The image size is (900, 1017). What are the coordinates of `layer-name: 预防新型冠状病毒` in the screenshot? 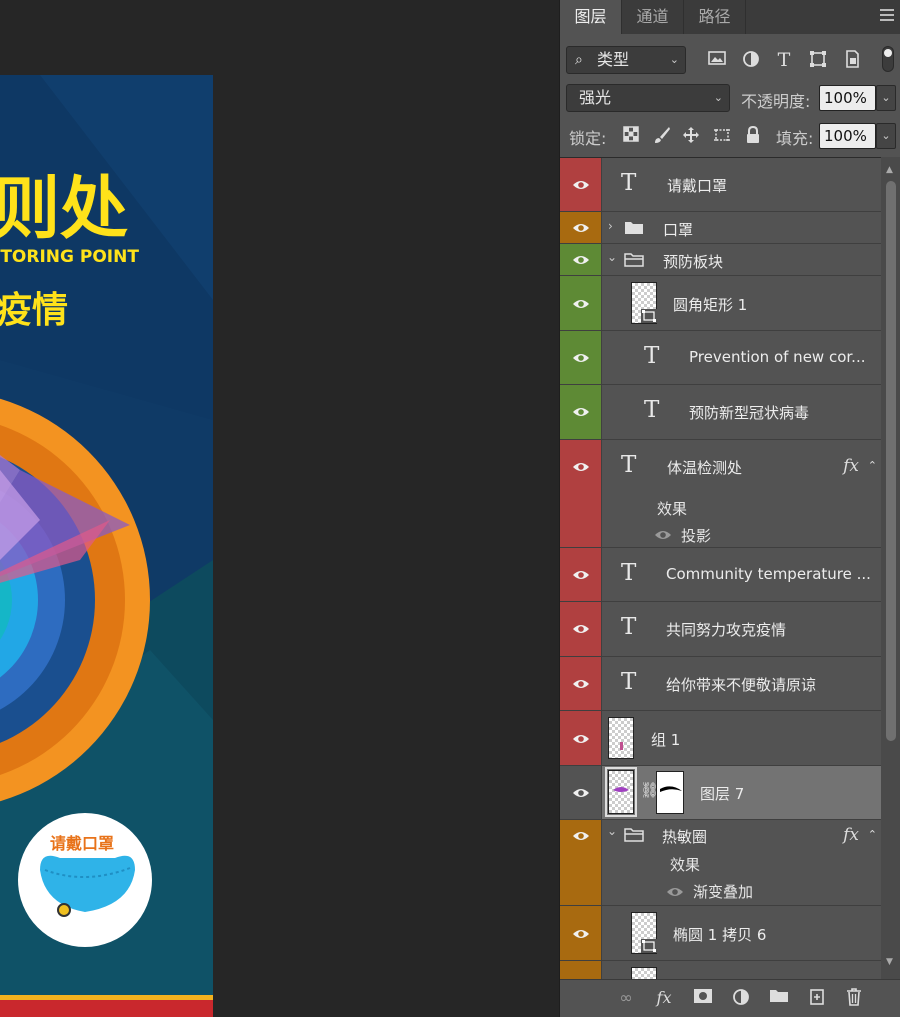 It's located at (749, 412).